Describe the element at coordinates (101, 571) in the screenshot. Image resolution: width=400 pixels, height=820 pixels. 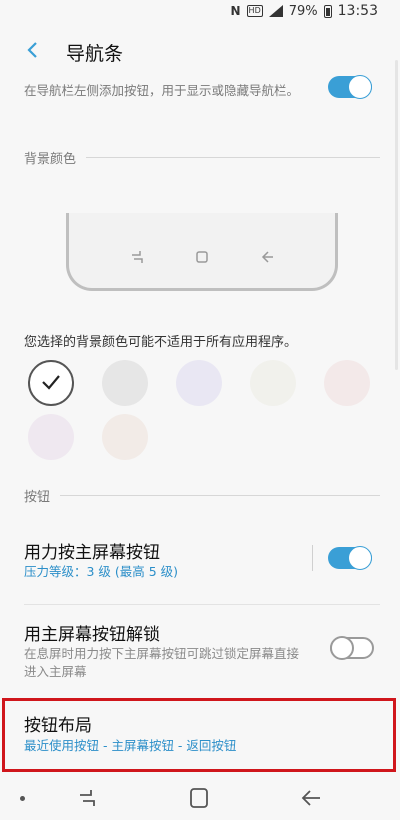
I see `row-subtitle: 压力等级：3 级 (最高 5 级)` at that location.